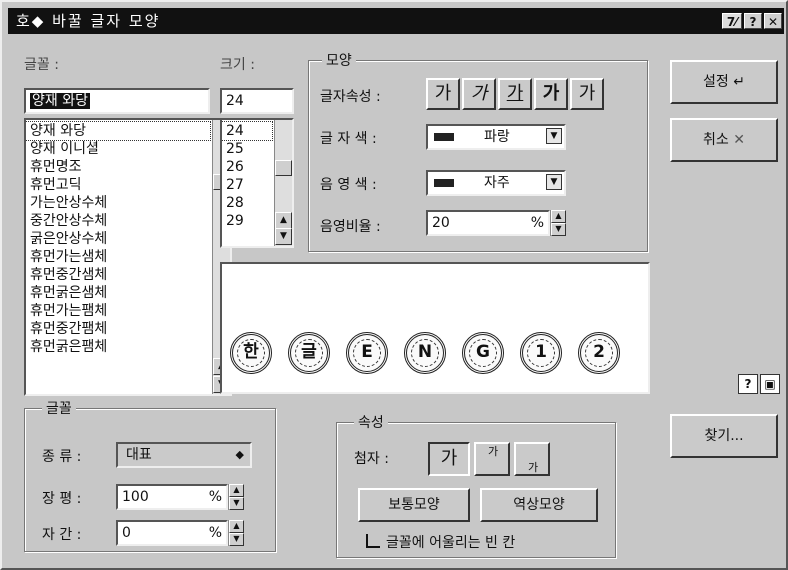 The height and width of the screenshot is (570, 788). What do you see at coordinates (449, 459) in the screenshot?
I see `normal-script-option: 가` at bounding box center [449, 459].